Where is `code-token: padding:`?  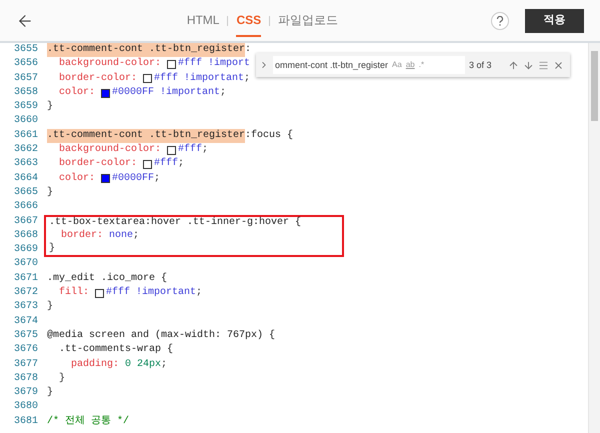
code-token: padding: is located at coordinates (95, 365).